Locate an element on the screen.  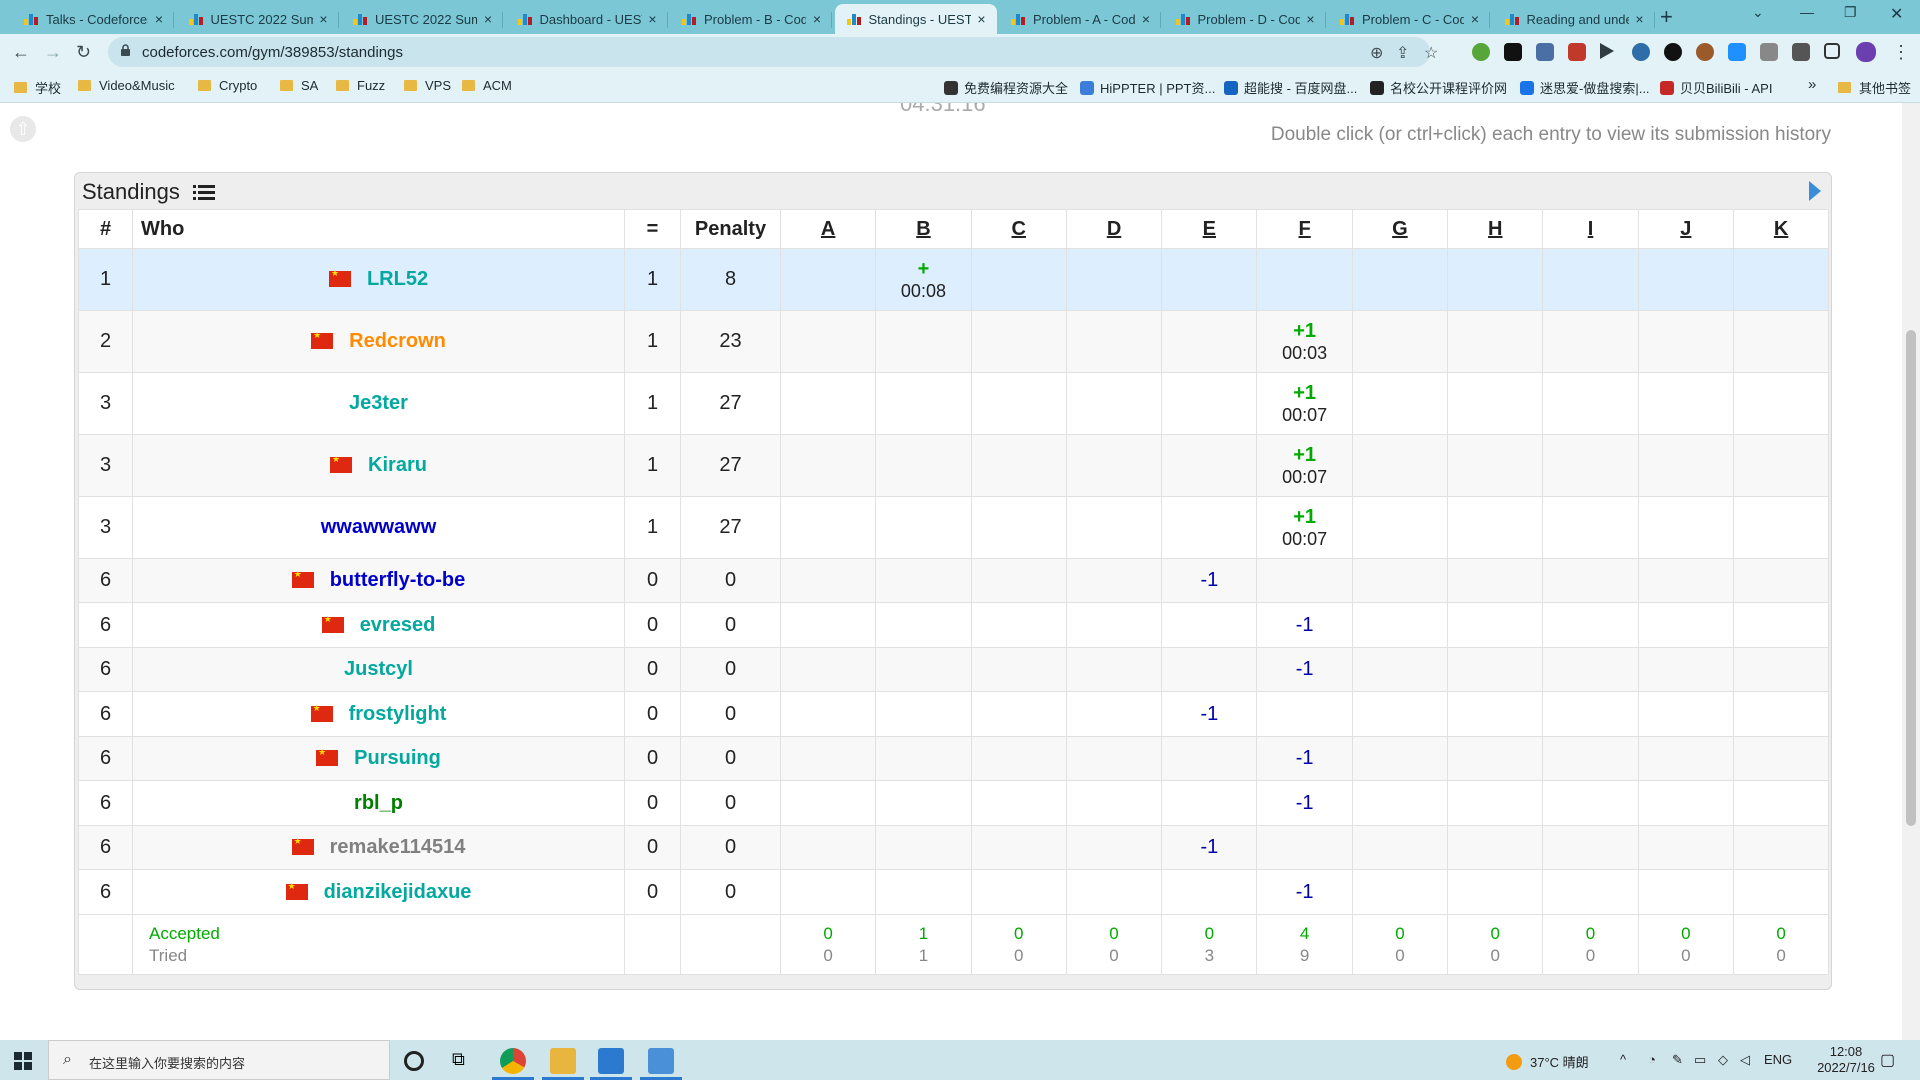
standings-row: 6 dianzikejidaxue 00 -1 is located at coordinates (954, 892).